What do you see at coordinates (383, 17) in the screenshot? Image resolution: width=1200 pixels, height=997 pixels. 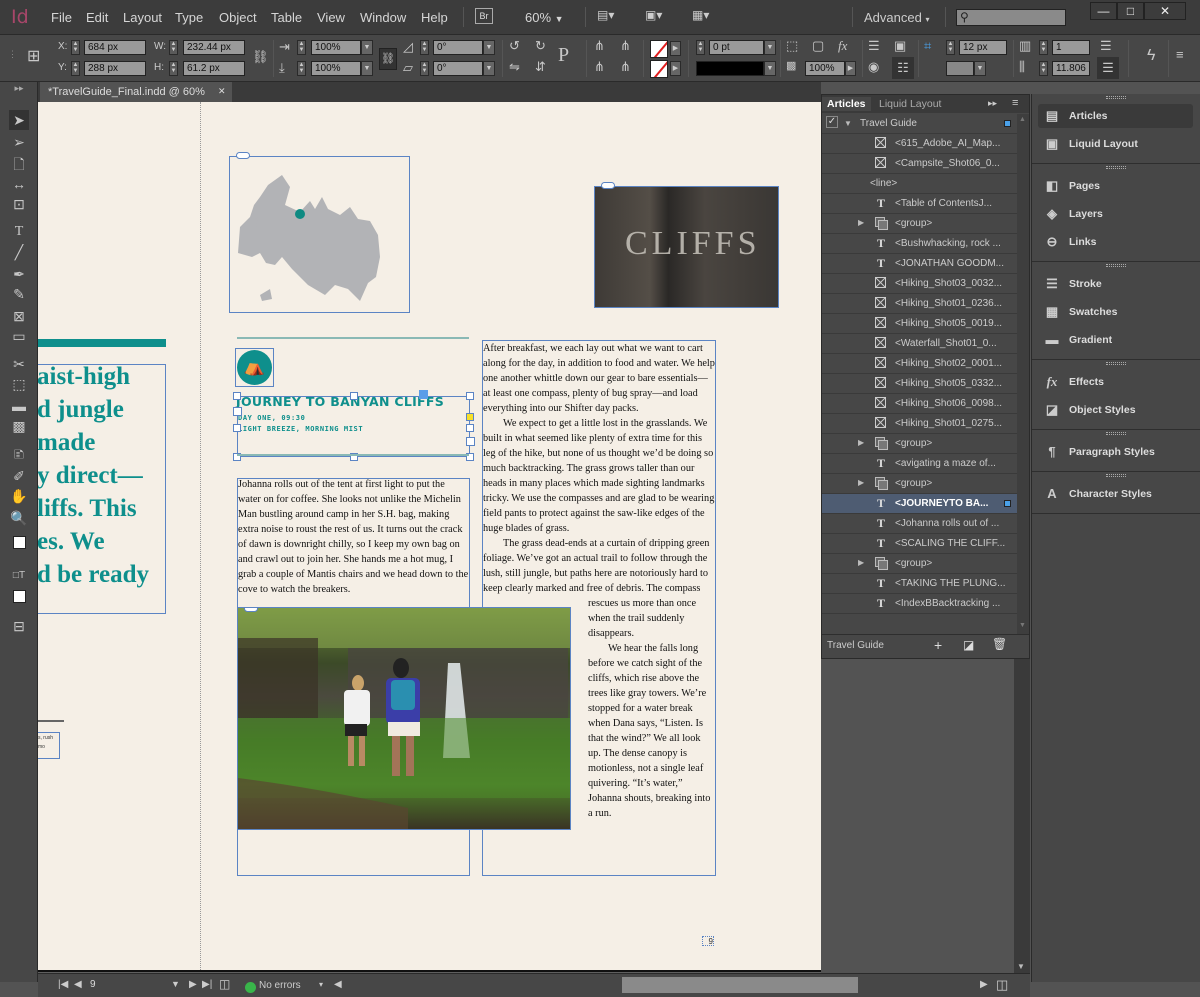 I see `menu-window: Window` at bounding box center [383, 17].